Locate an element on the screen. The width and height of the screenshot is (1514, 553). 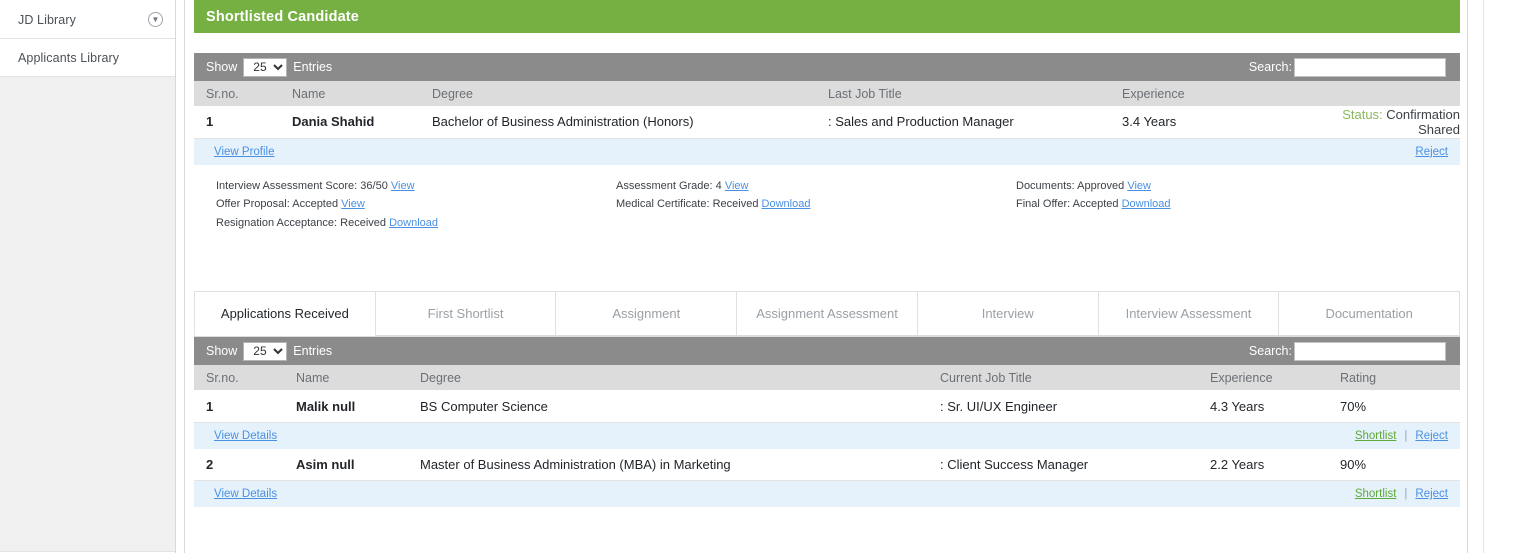
tab-applications-received: Applications Received is located at coordinates (285, 314).